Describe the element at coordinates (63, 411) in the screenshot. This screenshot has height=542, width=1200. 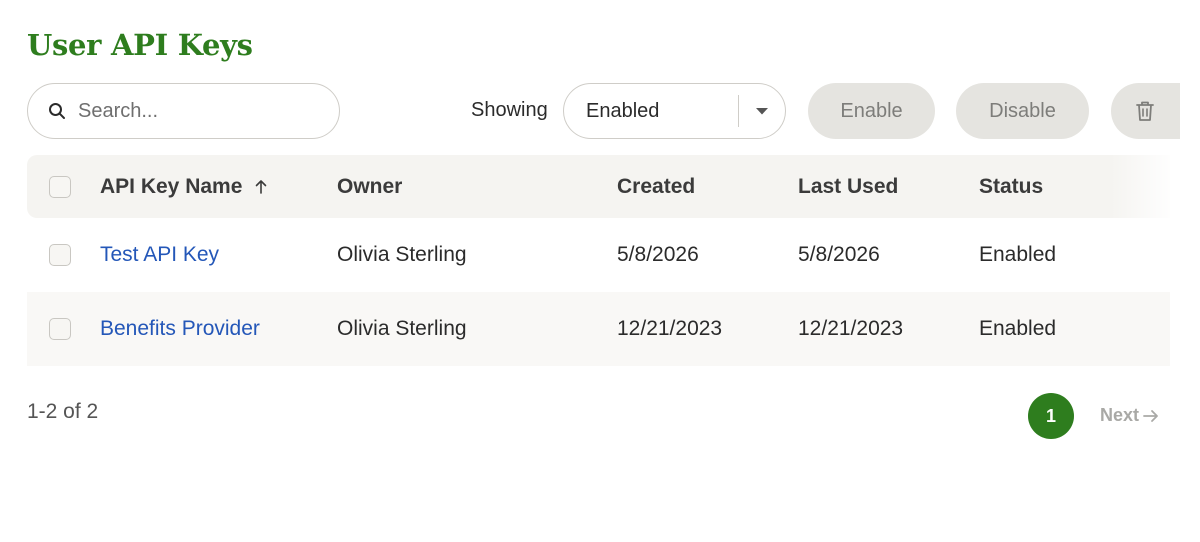
I see `pagination-range: 1-2 of 2` at that location.